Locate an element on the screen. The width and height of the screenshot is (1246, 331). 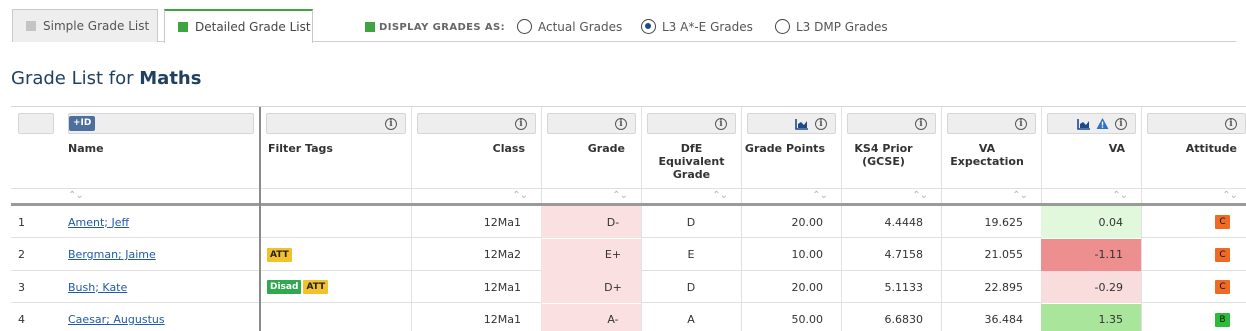
tab-label: Simple Grade List is located at coordinates (96, 26).